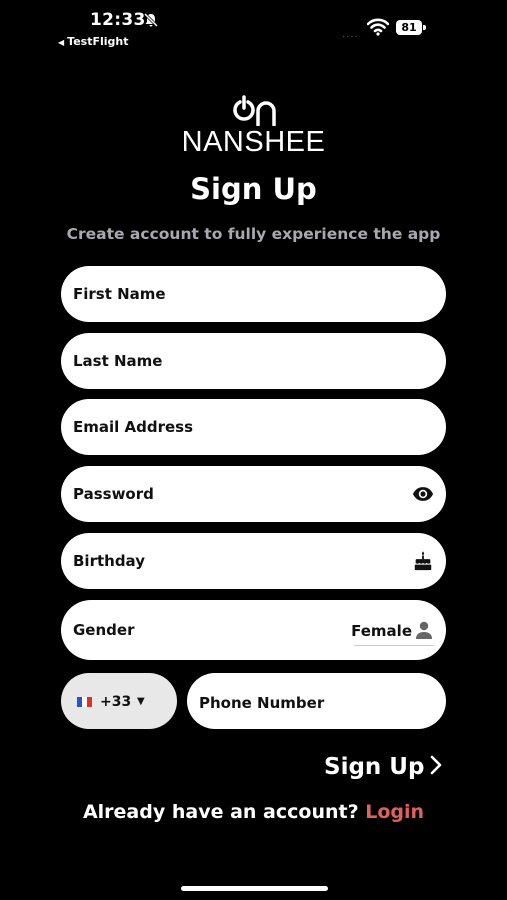 The height and width of the screenshot is (900, 507). Describe the element at coordinates (423, 494) in the screenshot. I see `eye-icon` at that location.